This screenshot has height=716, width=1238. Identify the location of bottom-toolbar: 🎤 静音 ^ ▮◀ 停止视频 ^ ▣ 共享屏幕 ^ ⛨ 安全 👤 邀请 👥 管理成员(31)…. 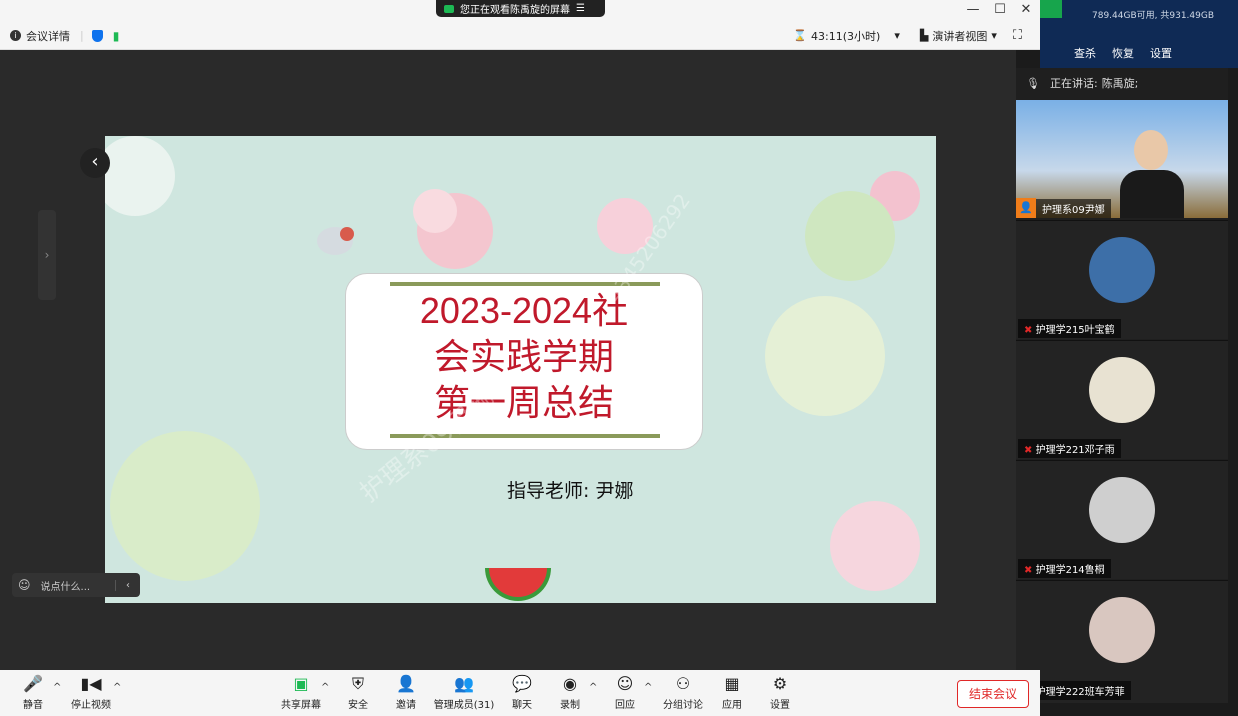
(520, 693).